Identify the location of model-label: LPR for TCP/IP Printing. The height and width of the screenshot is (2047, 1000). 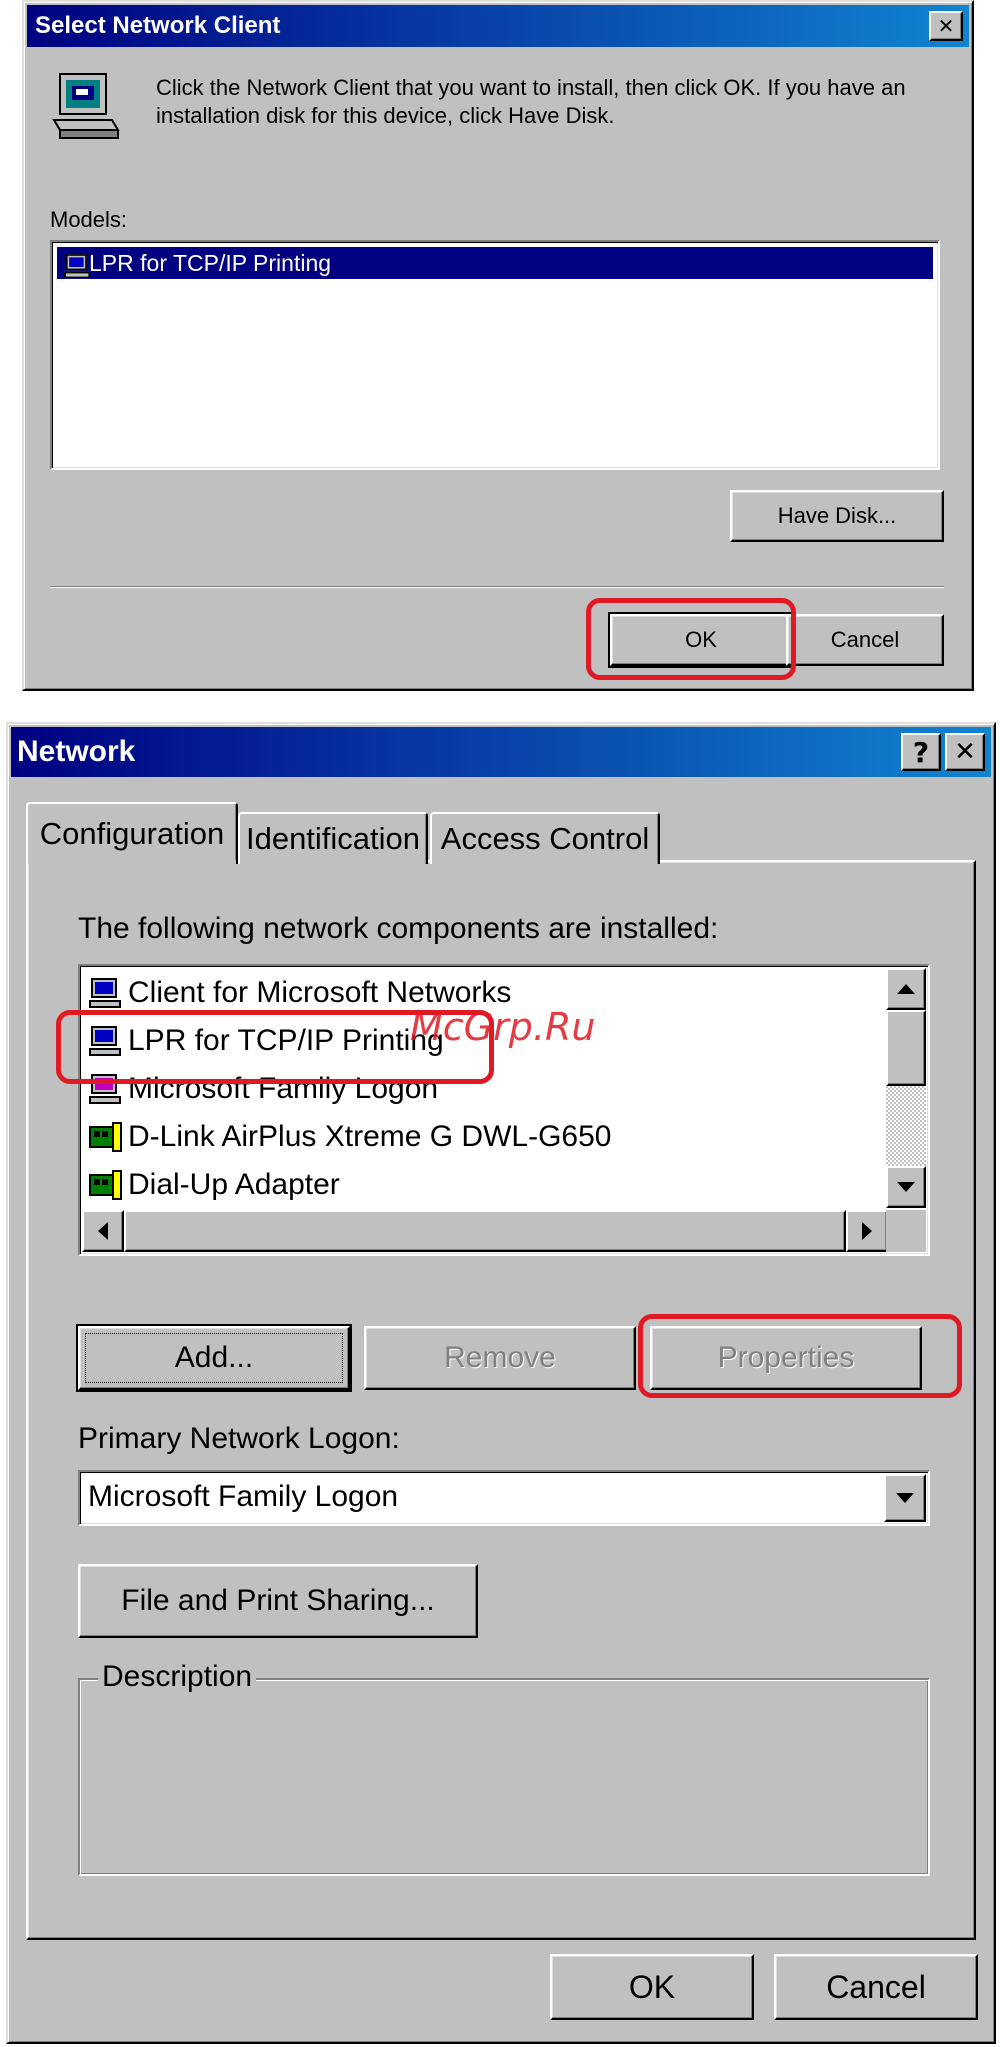
(210, 262).